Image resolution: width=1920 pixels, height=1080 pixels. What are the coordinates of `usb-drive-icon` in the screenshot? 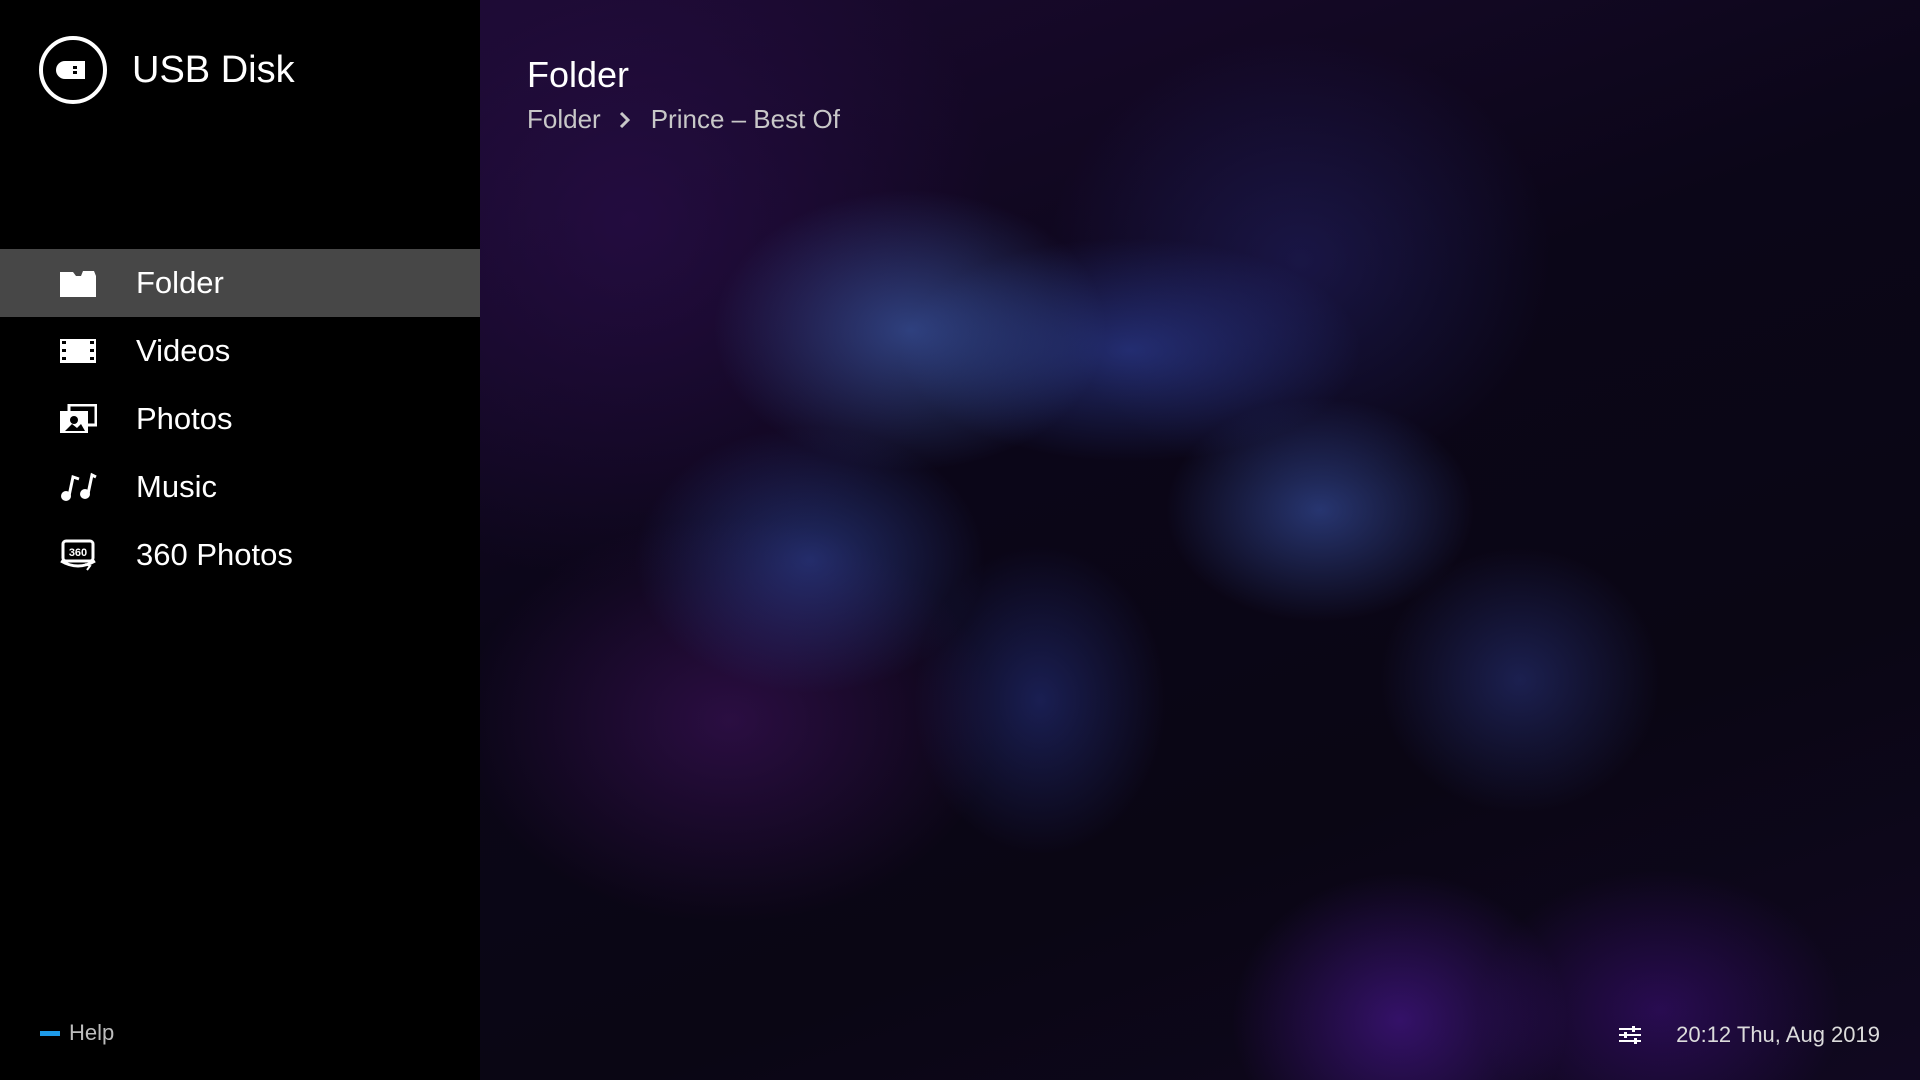 It's located at (73, 70).